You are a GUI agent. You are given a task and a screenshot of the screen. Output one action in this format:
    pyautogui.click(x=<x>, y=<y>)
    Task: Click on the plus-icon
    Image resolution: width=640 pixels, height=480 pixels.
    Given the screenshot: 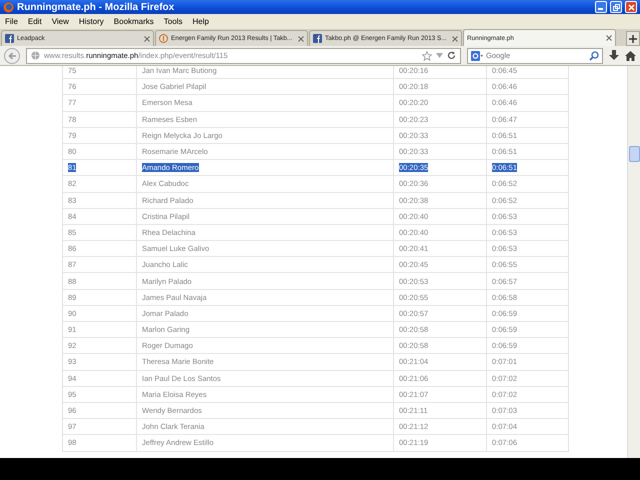 What is the action you would take?
    pyautogui.click(x=633, y=38)
    